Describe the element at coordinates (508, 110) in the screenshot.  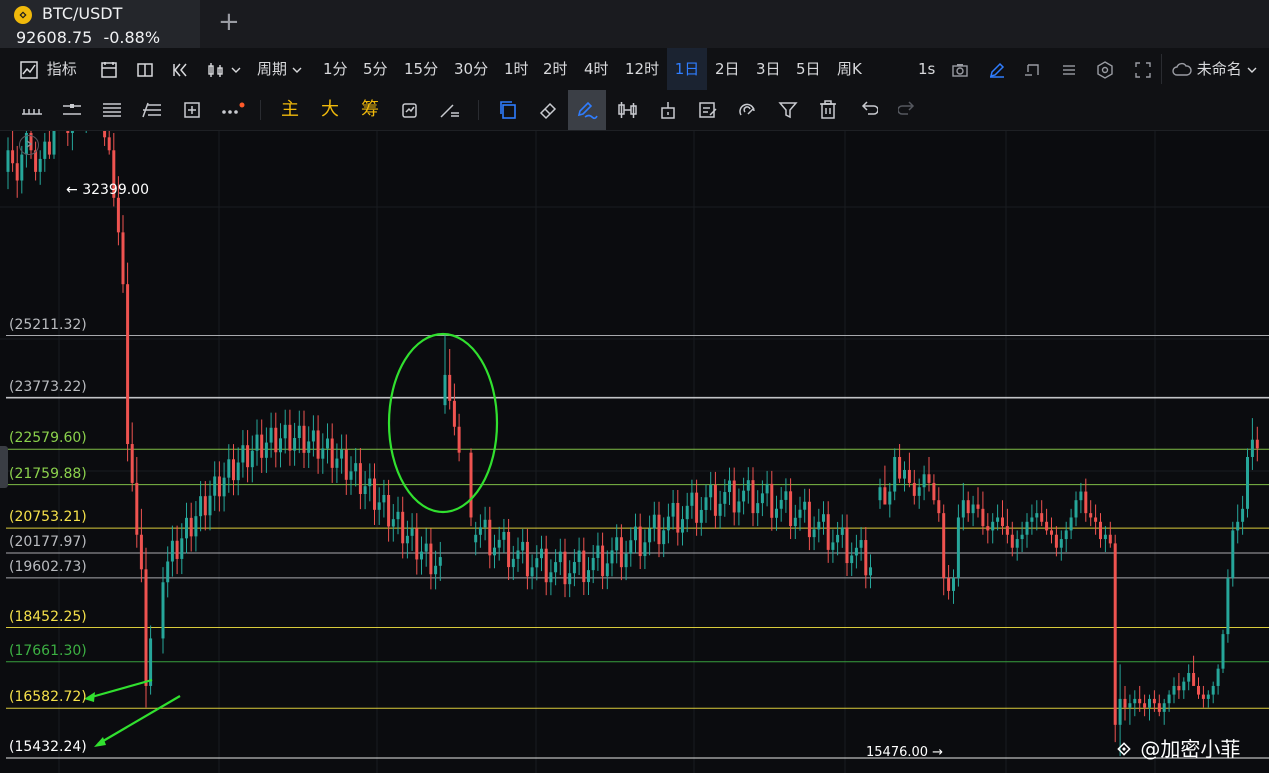
I see `copy-drawing-button` at that location.